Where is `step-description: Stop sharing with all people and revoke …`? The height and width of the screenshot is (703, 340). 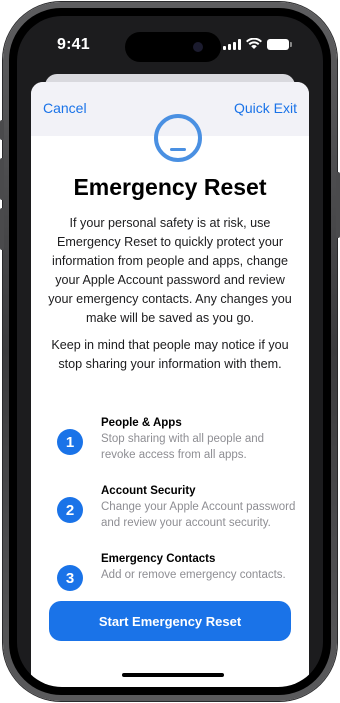
step-description: Stop sharing with all people and revoke … is located at coordinates (183, 447).